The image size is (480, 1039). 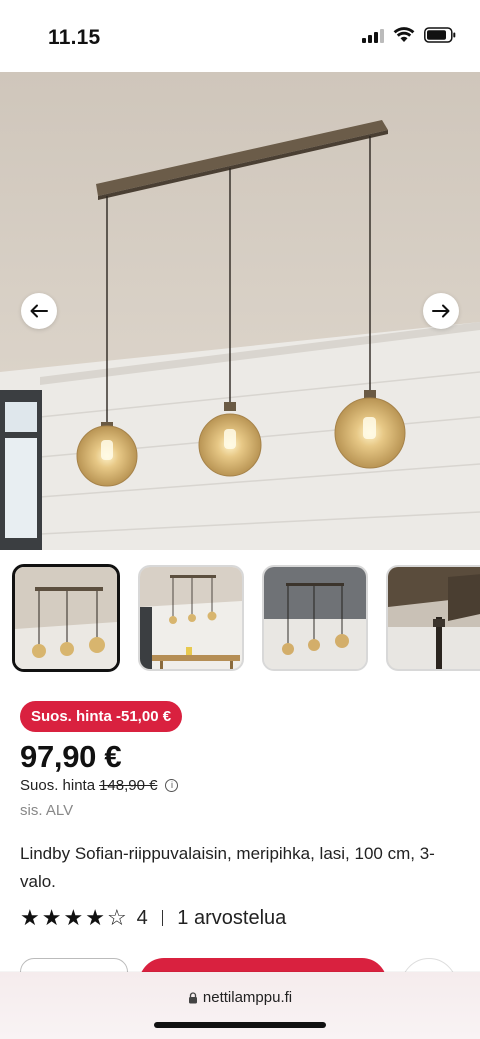 What do you see at coordinates (74, 37) in the screenshot?
I see `status-time: 11.15` at bounding box center [74, 37].